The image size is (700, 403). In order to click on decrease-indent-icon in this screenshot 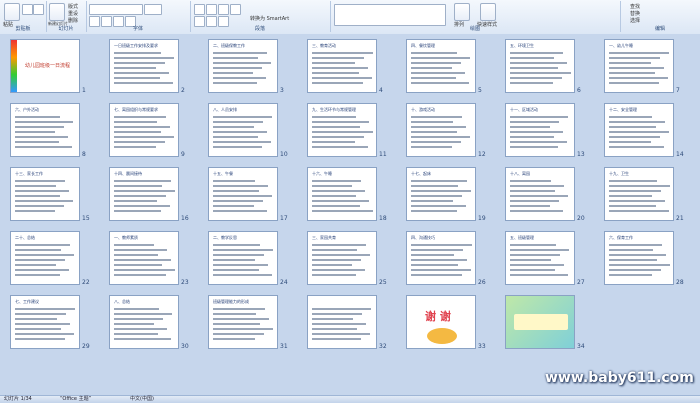, I will do `click(223, 9)`.